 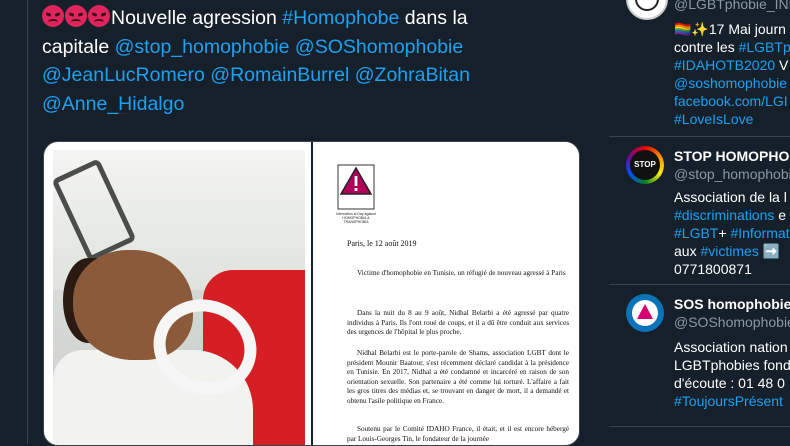 What do you see at coordinates (729, 251) in the screenshot?
I see `hashtag-link: #victimes` at bounding box center [729, 251].